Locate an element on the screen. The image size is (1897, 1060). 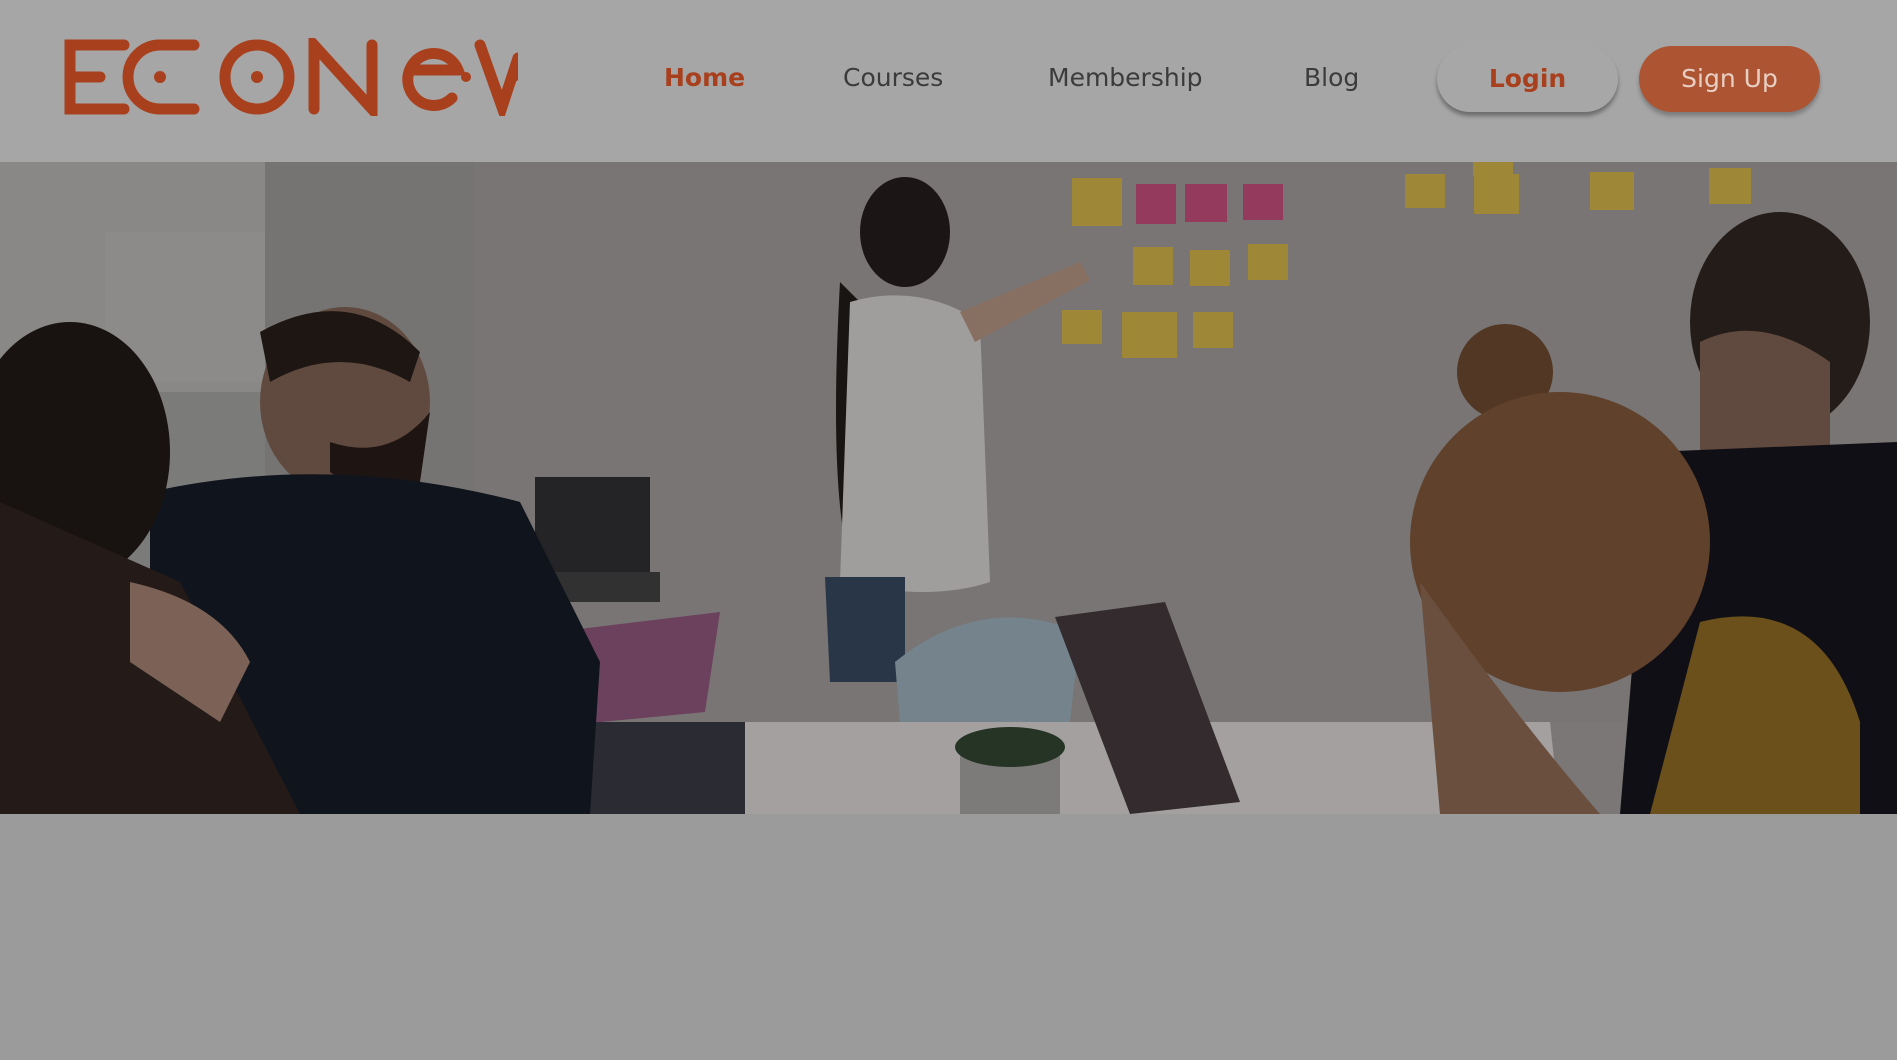
nav-membership: Membership is located at coordinates (1125, 78).